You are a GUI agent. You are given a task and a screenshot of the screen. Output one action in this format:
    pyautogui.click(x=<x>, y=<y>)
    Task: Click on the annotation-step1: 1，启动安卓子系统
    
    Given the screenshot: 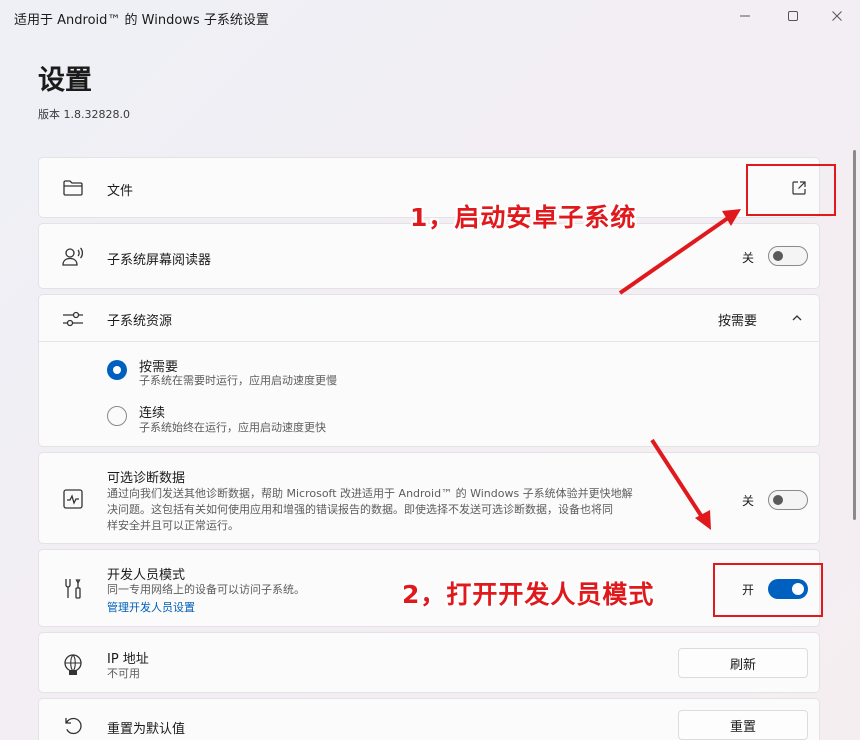 What is the action you would take?
    pyautogui.click(x=523, y=217)
    